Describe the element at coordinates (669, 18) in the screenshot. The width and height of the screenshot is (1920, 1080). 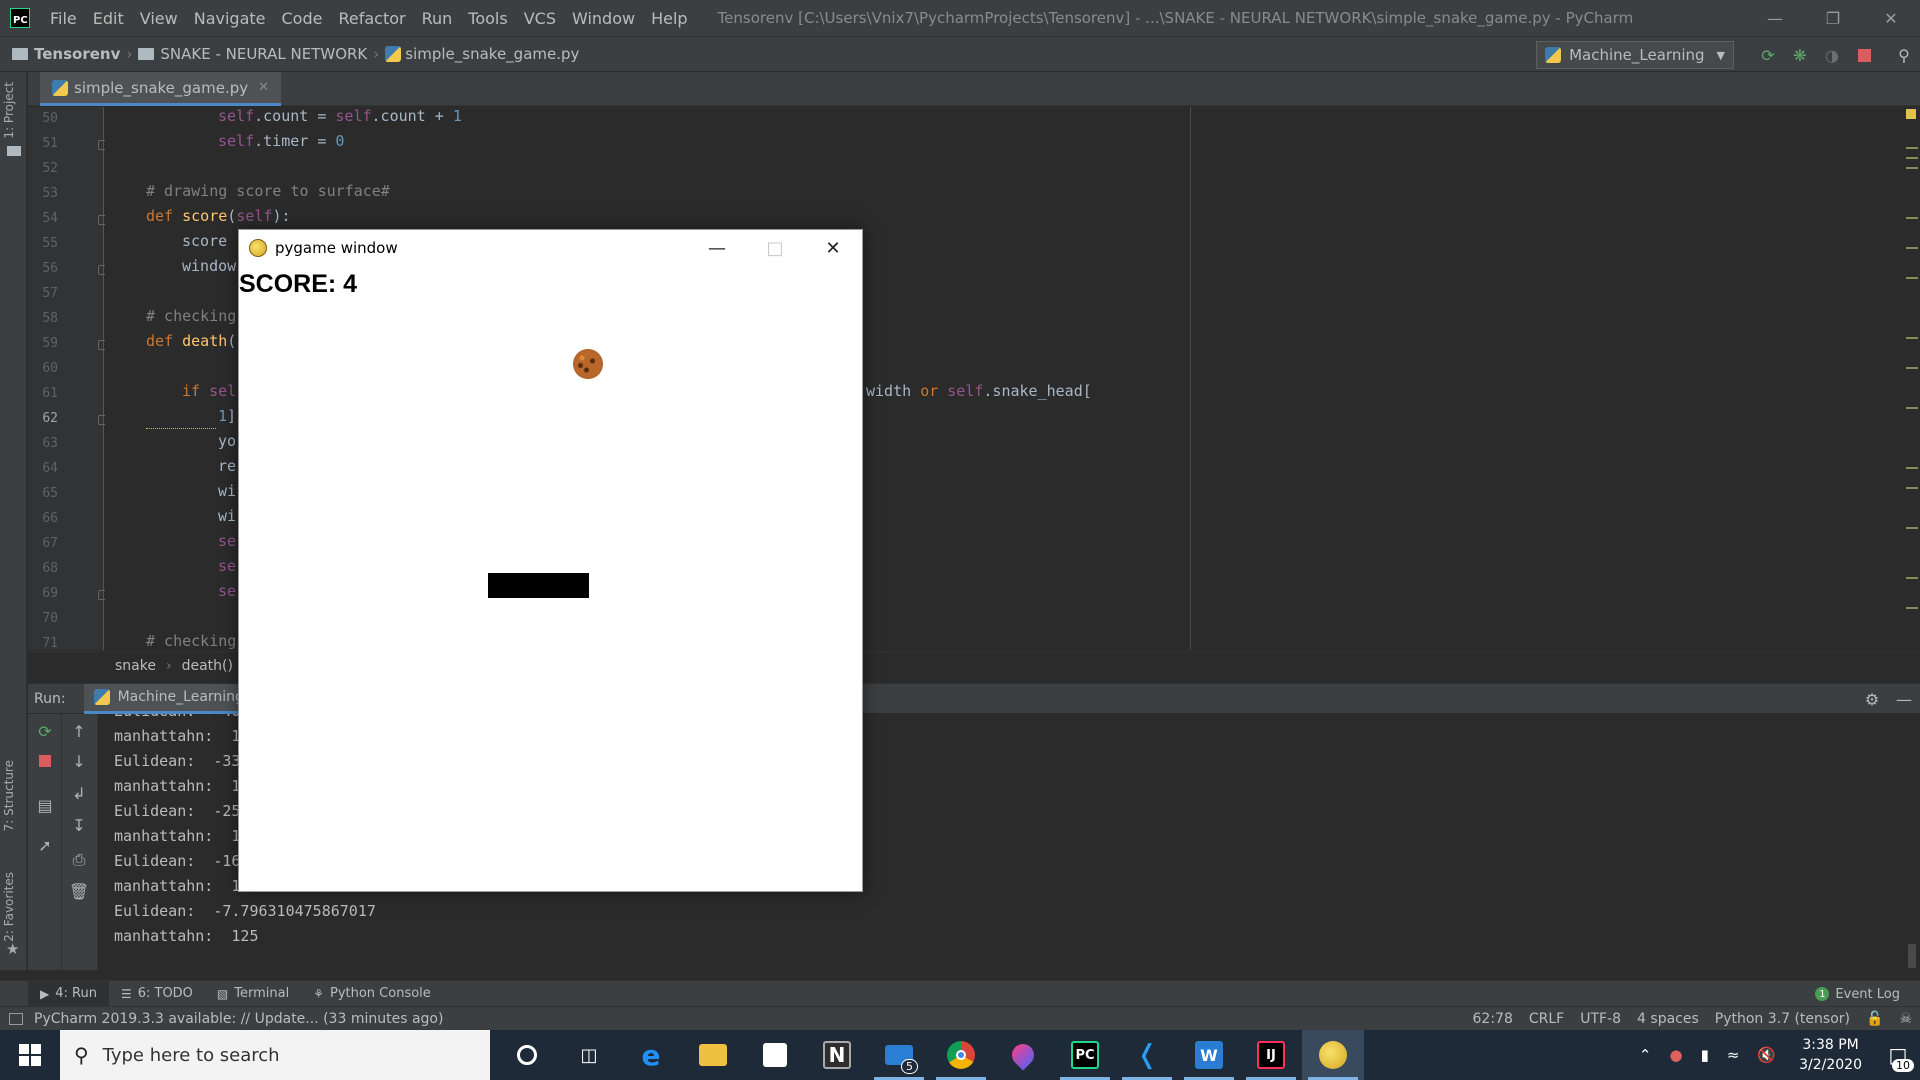
I see `menu-help: Help` at that location.